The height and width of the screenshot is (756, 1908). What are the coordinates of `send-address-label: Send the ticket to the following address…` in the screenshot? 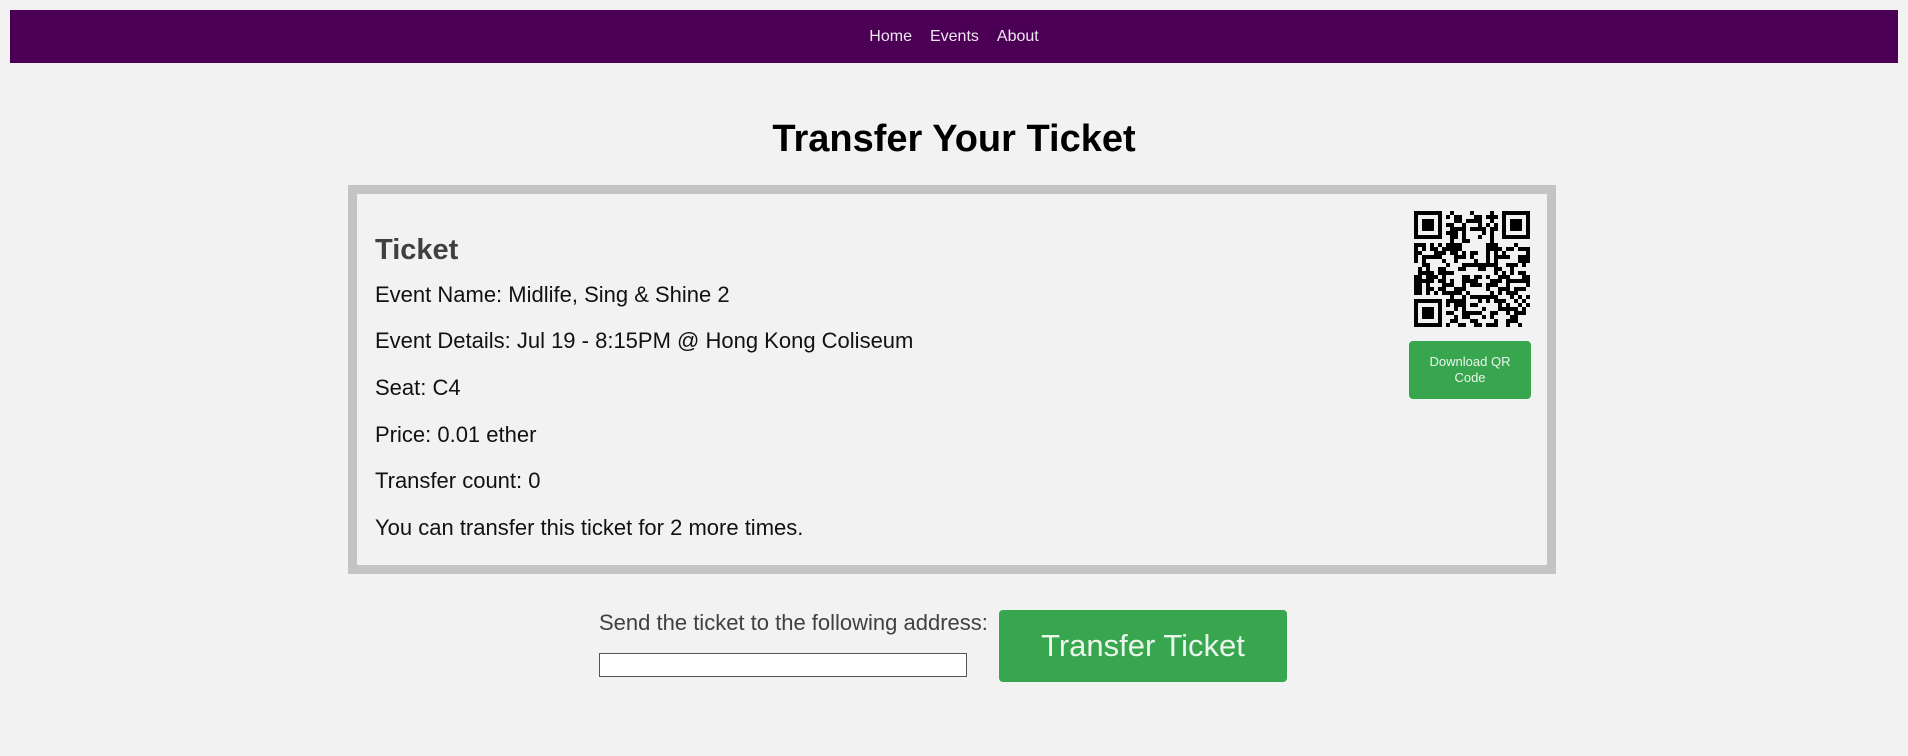 It's located at (793, 622).